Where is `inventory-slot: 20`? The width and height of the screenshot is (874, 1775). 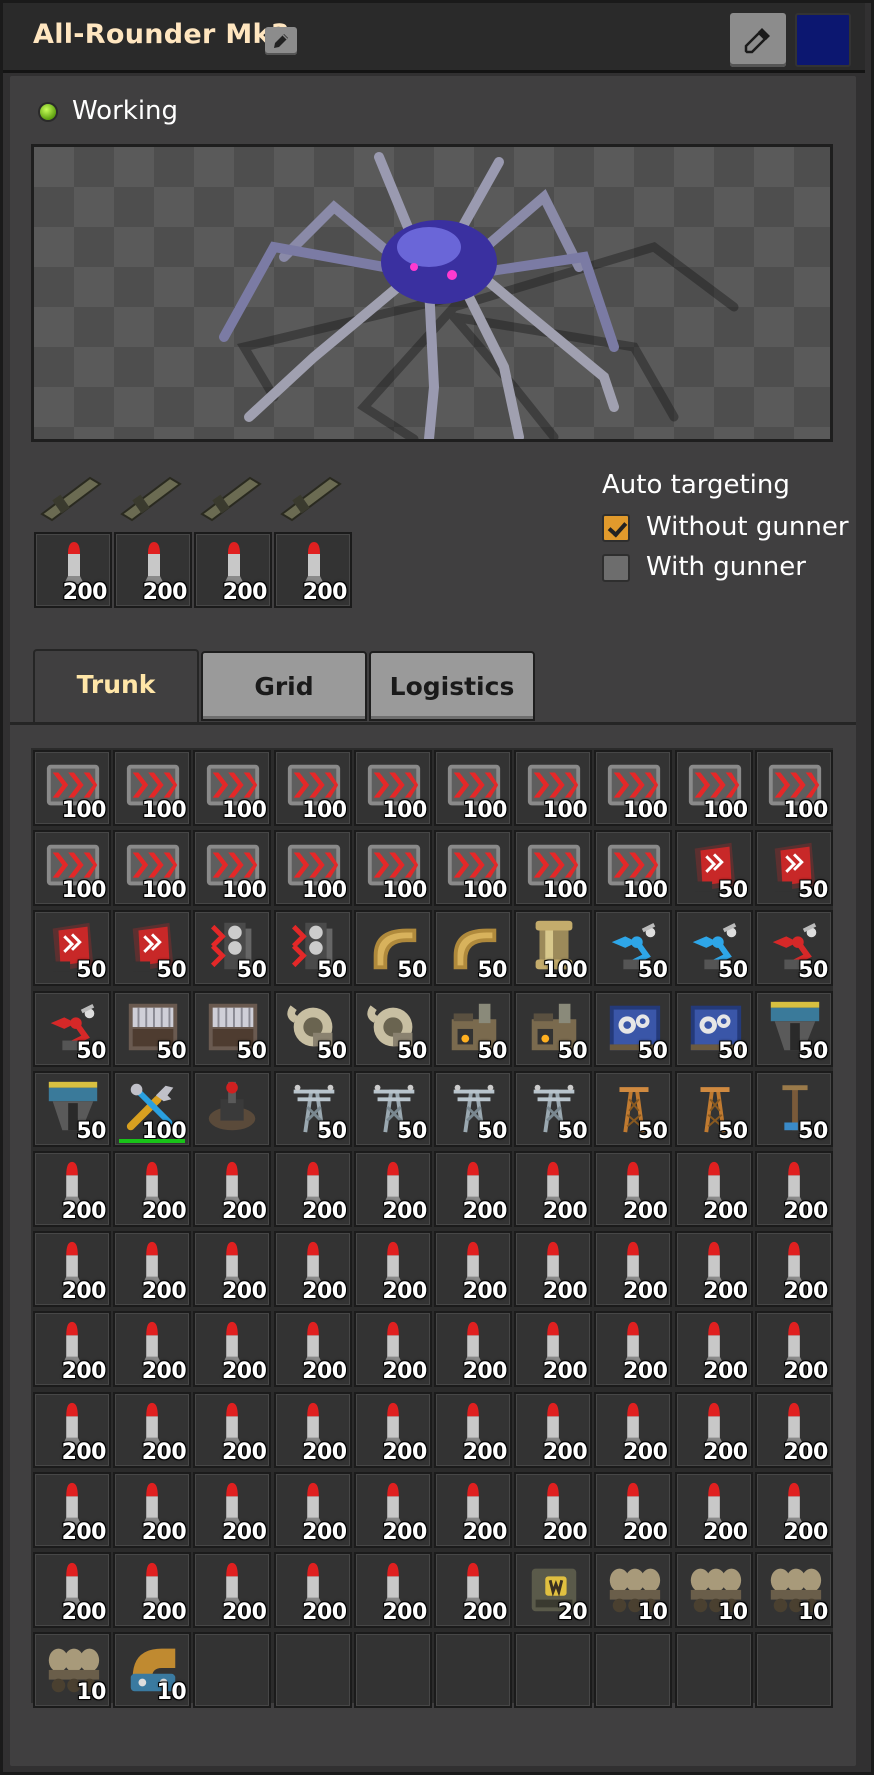
inventory-slot: 20 is located at coordinates (553, 1590).